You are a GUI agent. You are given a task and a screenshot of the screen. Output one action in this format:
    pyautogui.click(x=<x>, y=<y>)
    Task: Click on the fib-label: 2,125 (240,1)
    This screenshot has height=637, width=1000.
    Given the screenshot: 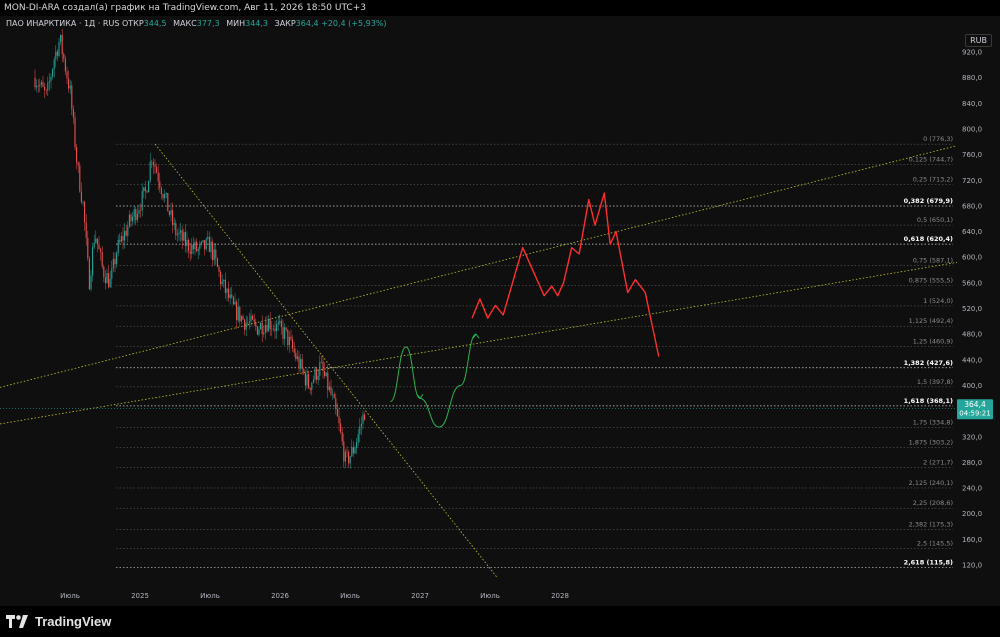 What is the action you would take?
    pyautogui.click(x=931, y=483)
    